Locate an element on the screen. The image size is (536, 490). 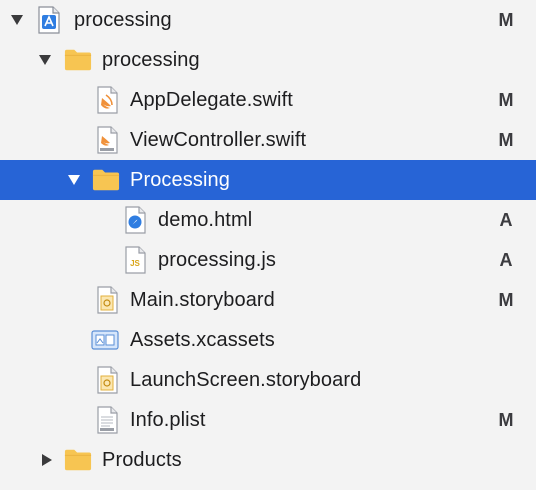
tree-row-viewcontroller-swift: ViewController.swift M is located at coordinates (268, 140).